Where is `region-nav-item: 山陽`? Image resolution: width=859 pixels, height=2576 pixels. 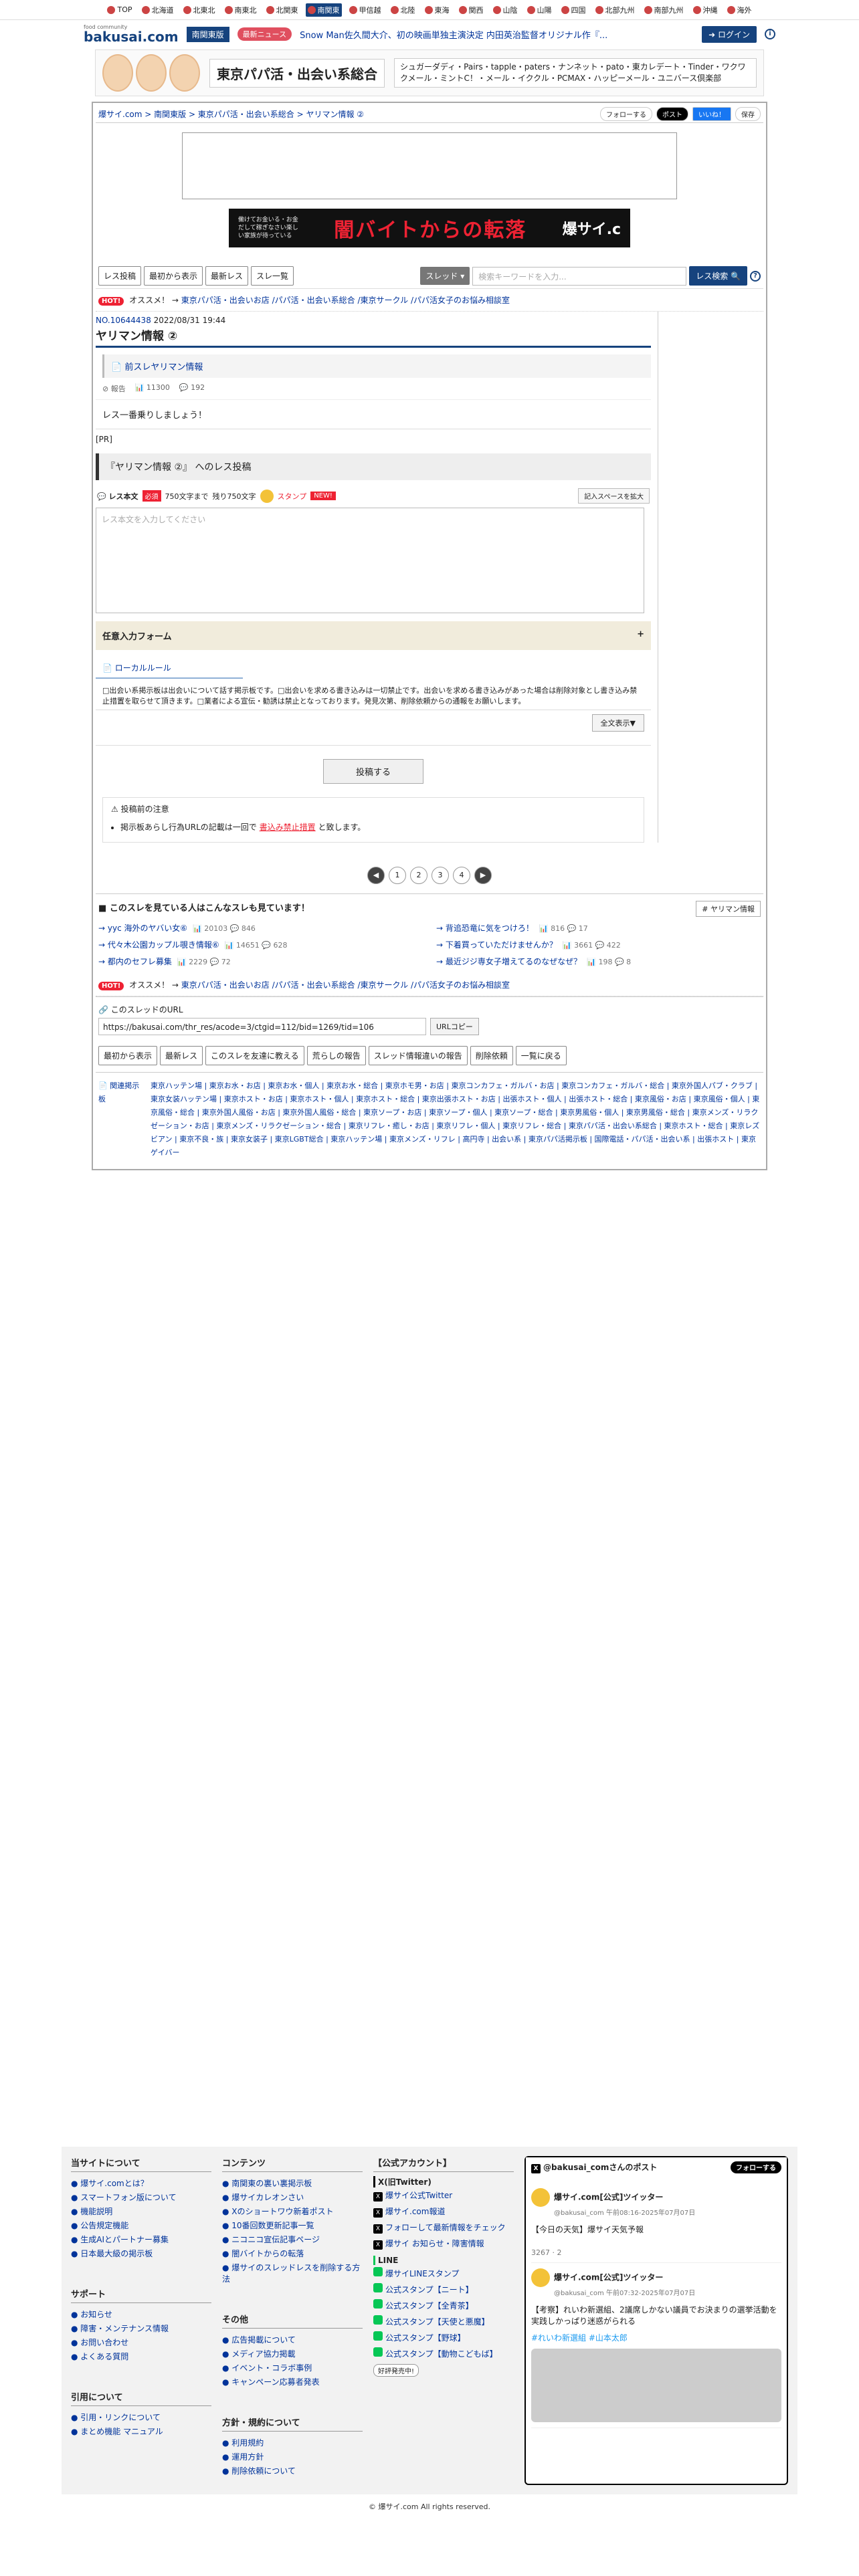 region-nav-item: 山陽 is located at coordinates (540, 10).